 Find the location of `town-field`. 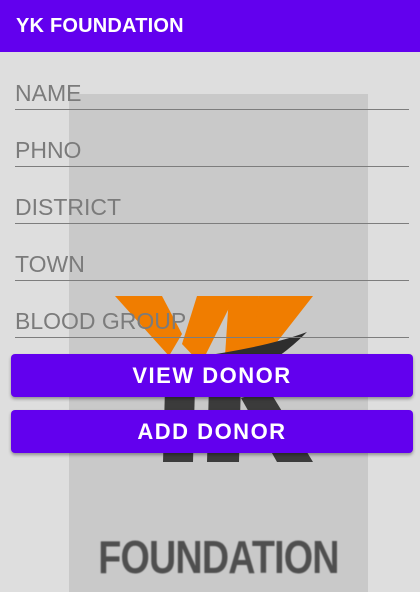

town-field is located at coordinates (212, 261).